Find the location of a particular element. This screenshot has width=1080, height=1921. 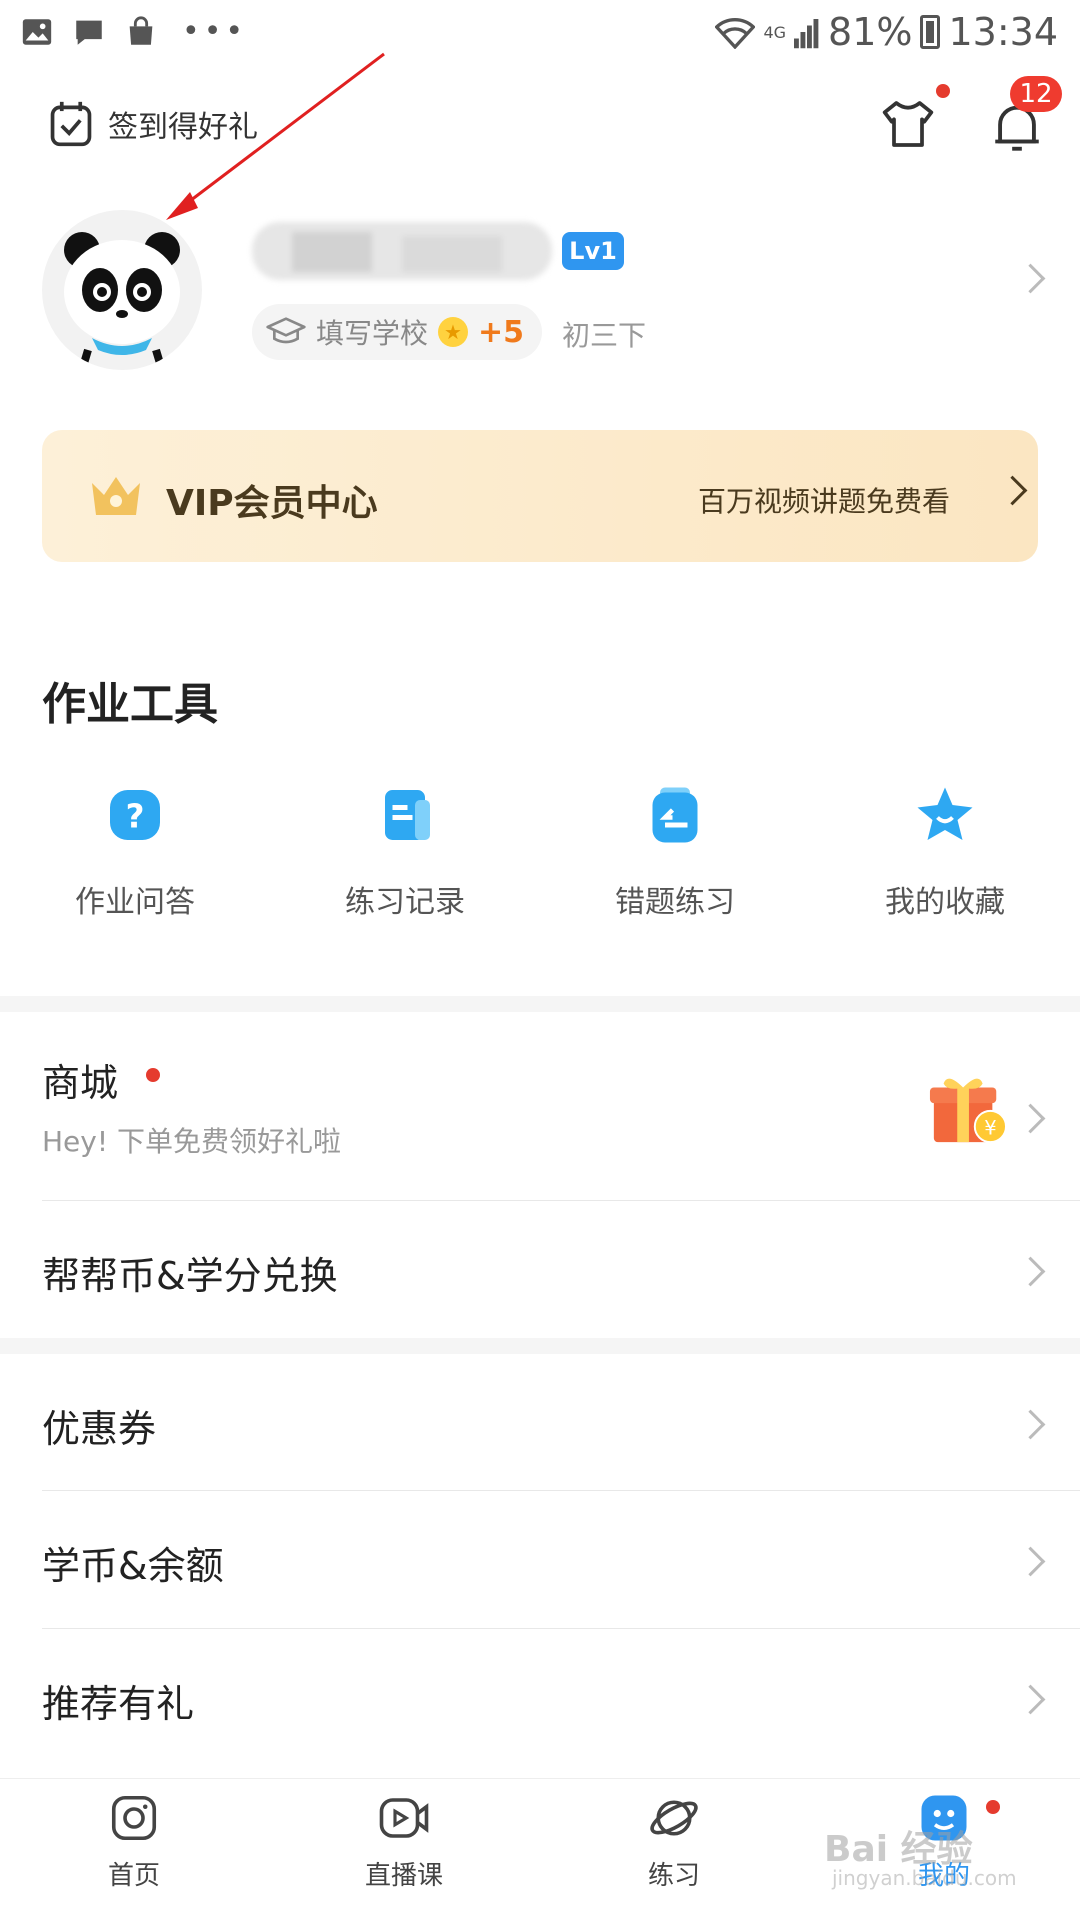

coupons-title: 优惠券 is located at coordinates (99, 1429).